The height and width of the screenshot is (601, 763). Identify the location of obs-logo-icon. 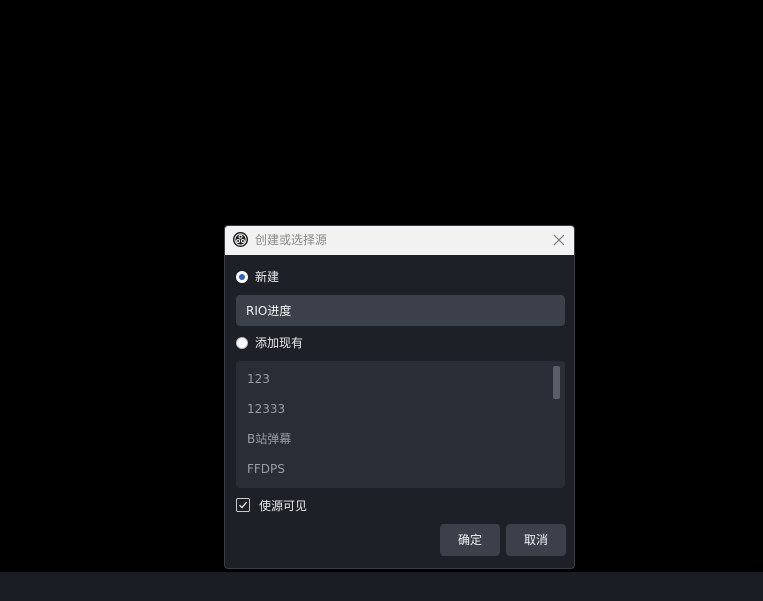
(240, 239).